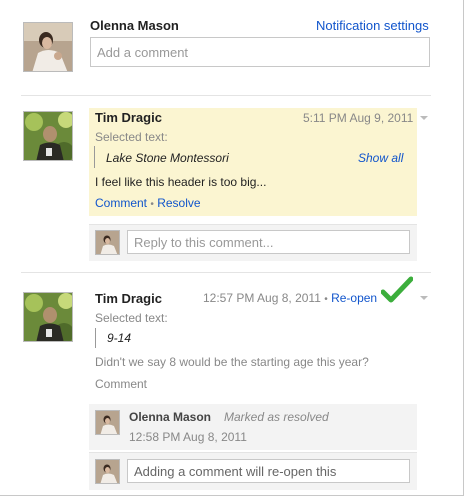 The width and height of the screenshot is (464, 496). Describe the element at coordinates (178, 203) in the screenshot. I see `resolve-link: Resolve` at that location.